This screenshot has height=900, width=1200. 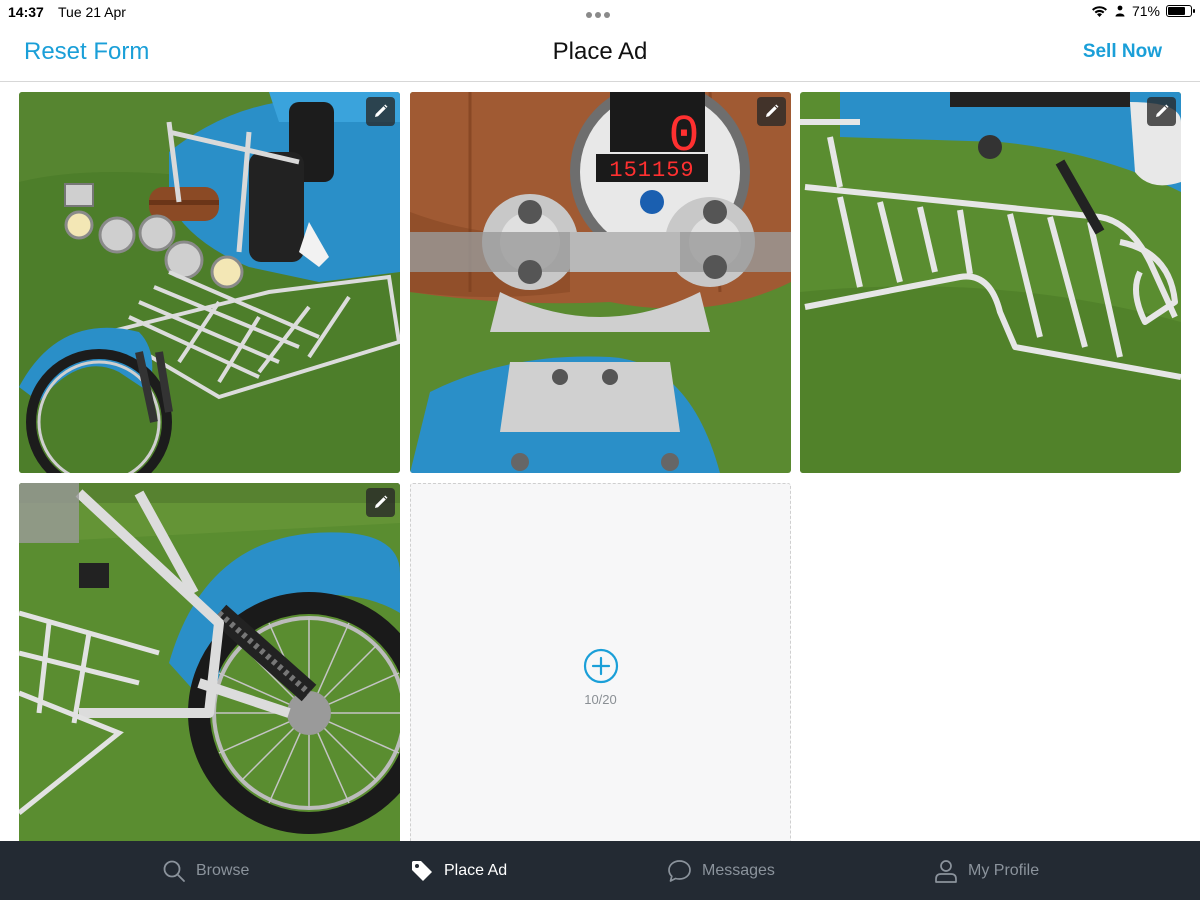 What do you see at coordinates (1099, 11) in the screenshot?
I see `wifi-icon` at bounding box center [1099, 11].